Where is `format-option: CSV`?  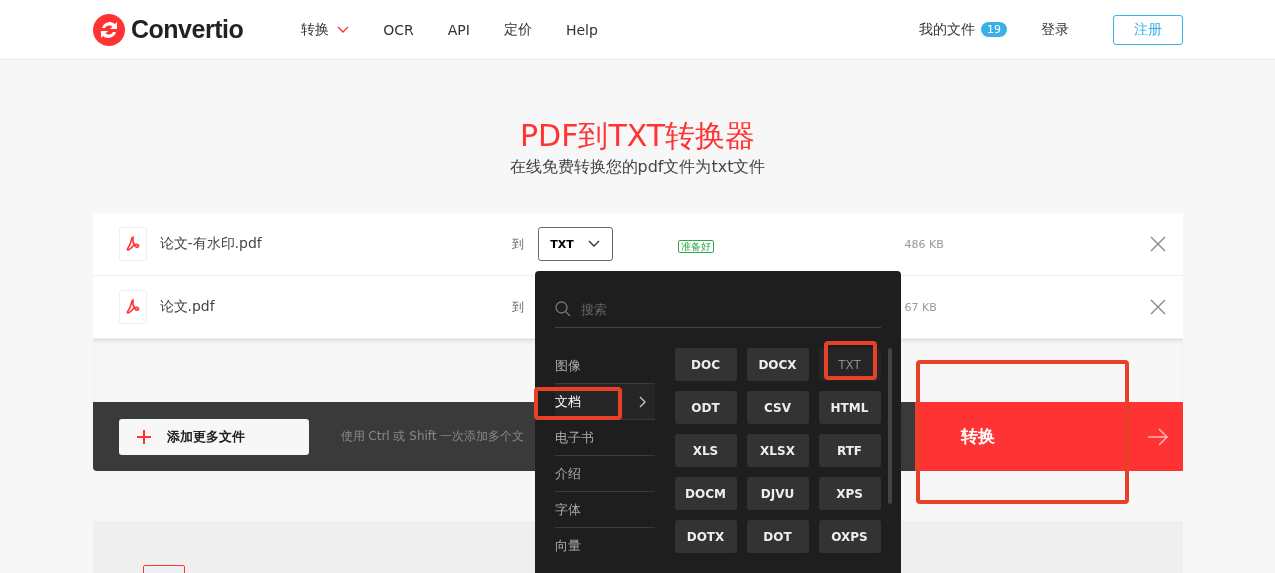
format-option: CSV is located at coordinates (777, 407).